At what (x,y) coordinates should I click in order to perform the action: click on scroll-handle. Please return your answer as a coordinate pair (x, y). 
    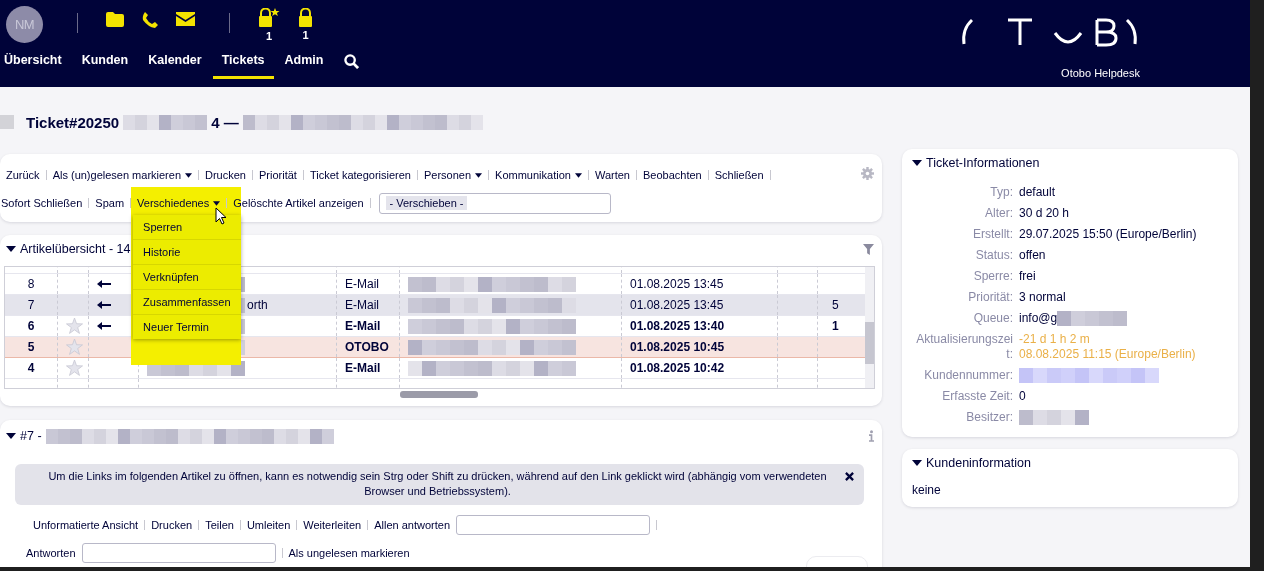
    Looking at the image, I should click on (439, 394).